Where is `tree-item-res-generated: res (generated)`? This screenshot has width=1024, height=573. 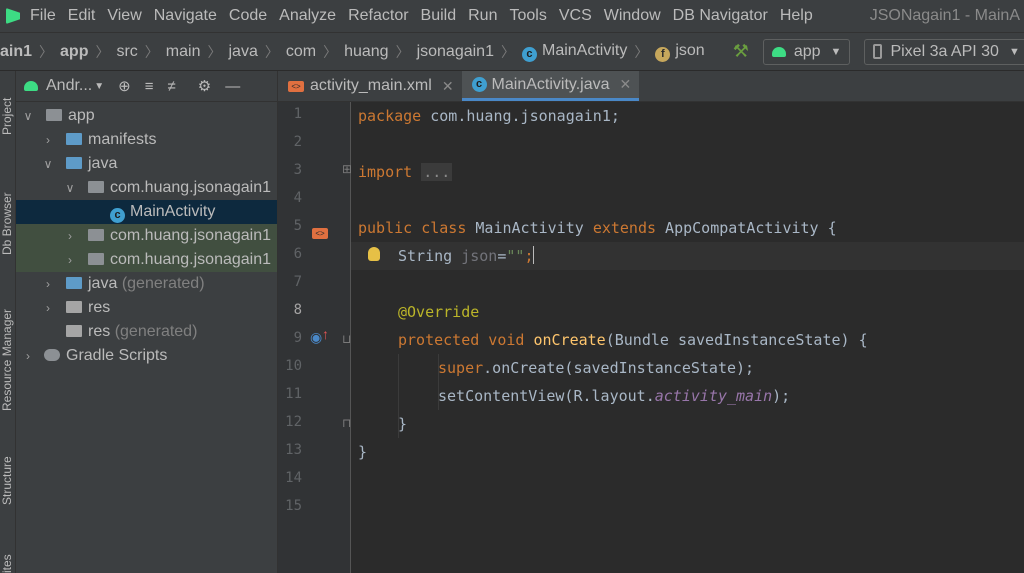
tree-item-res-generated: res (generated) is located at coordinates (146, 332).